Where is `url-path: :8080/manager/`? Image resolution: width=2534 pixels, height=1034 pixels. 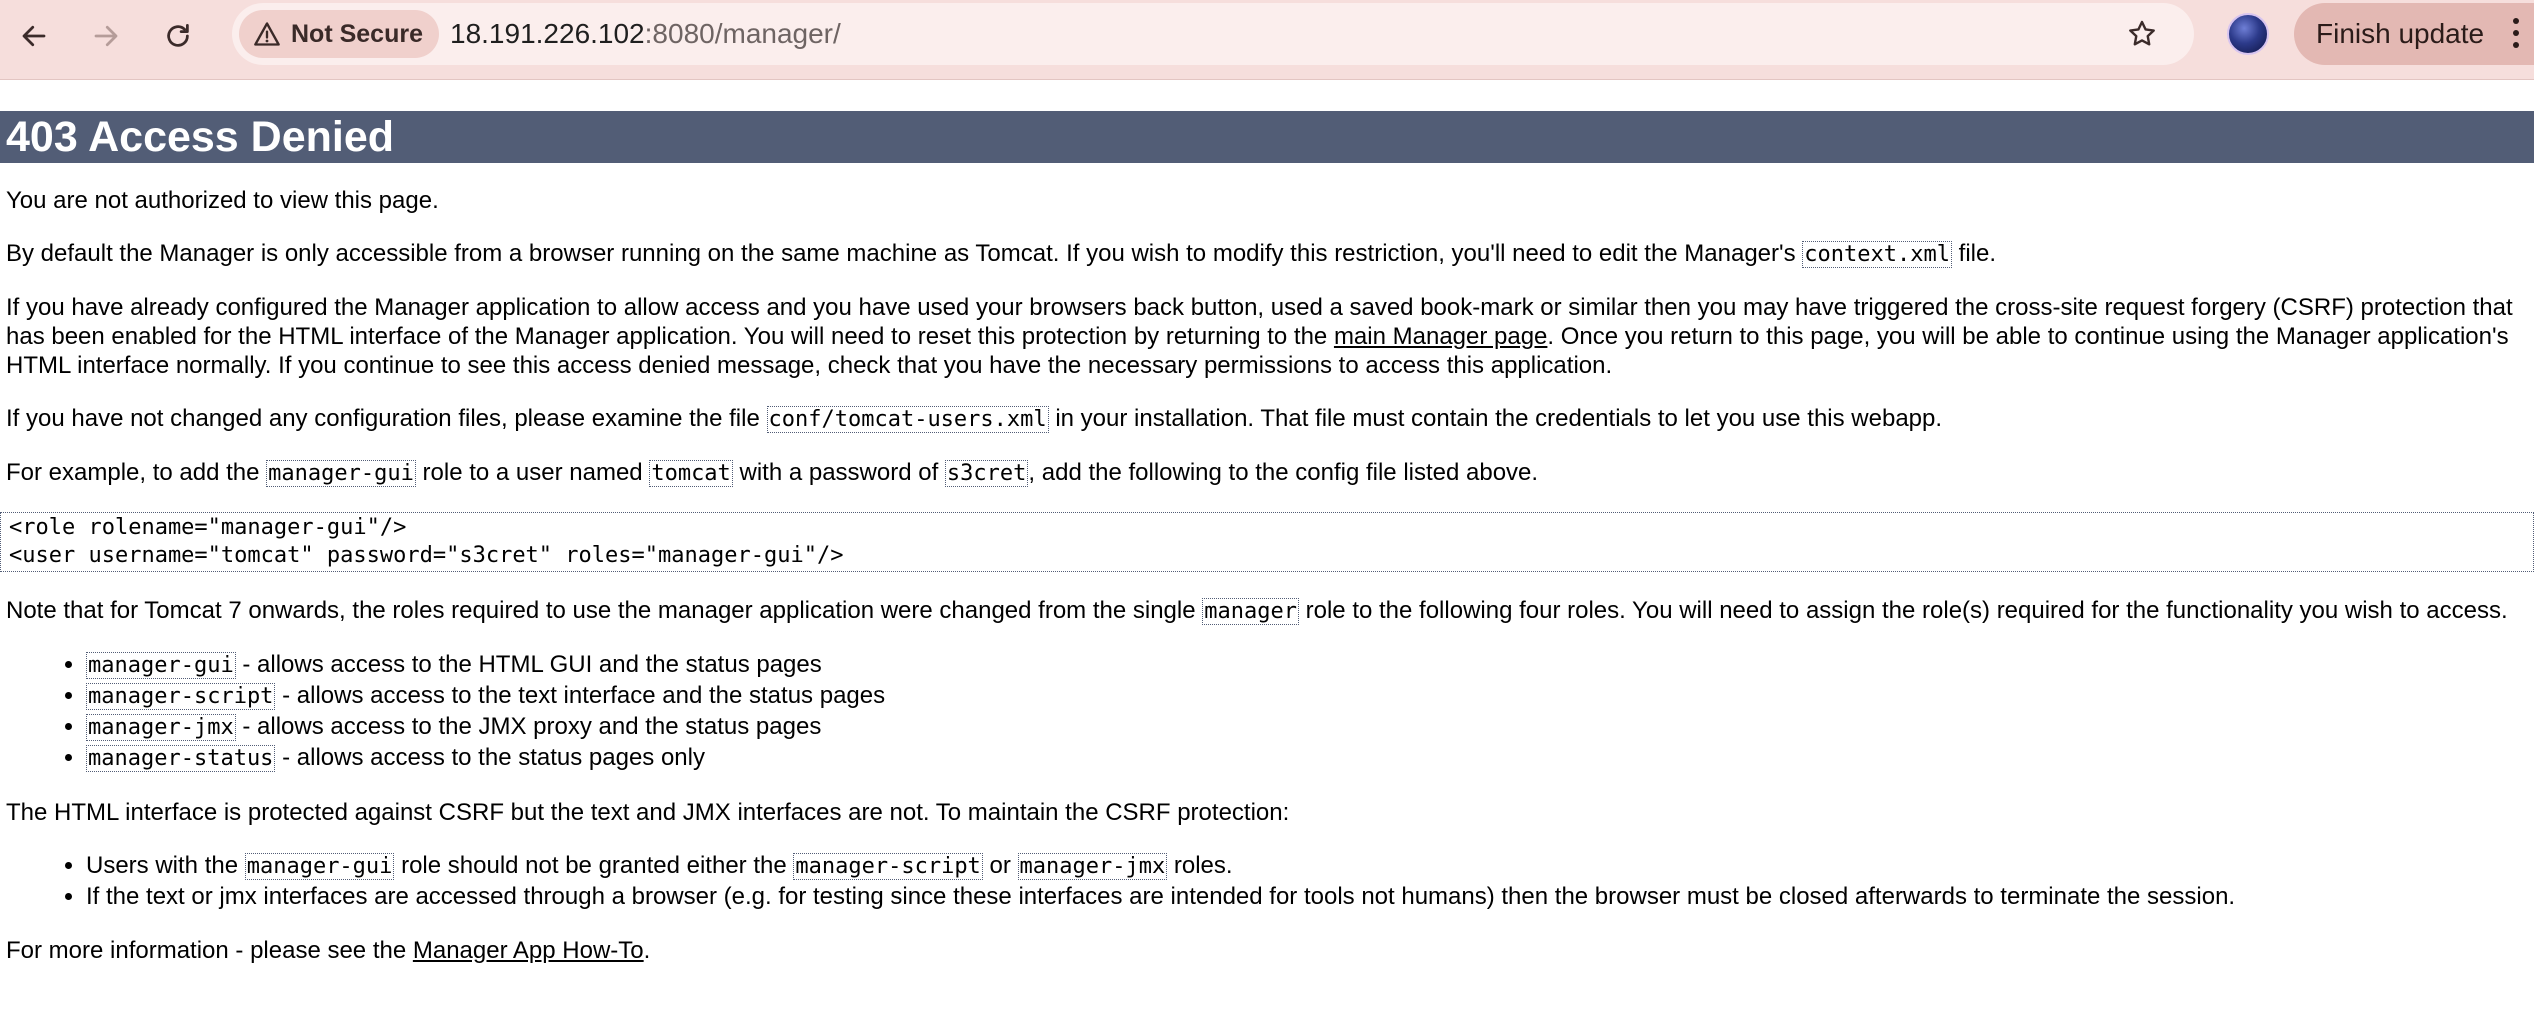
url-path: :8080/manager/ is located at coordinates (742, 33).